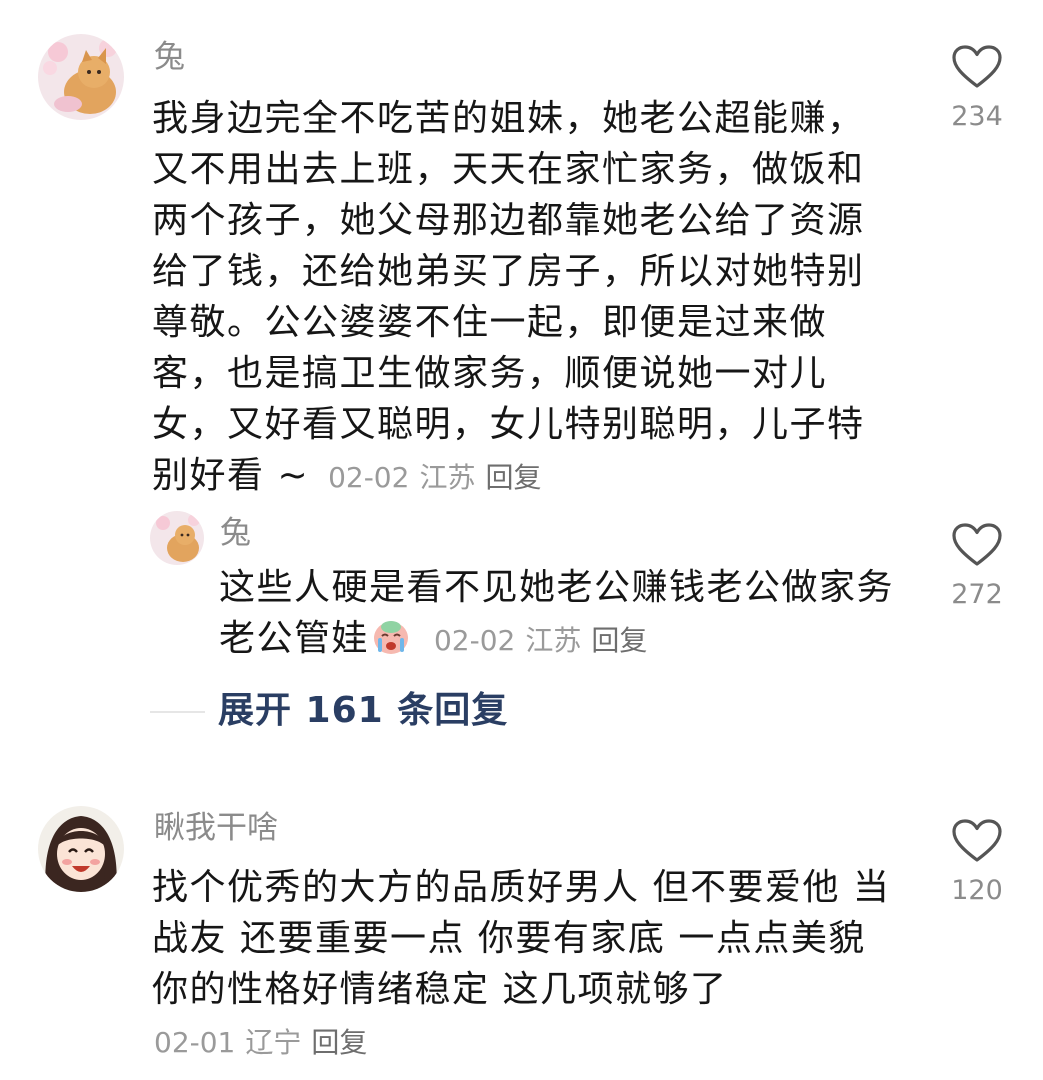 This screenshot has width=1043, height=1080. I want to click on comment-date: 02-01, so click(195, 1042).